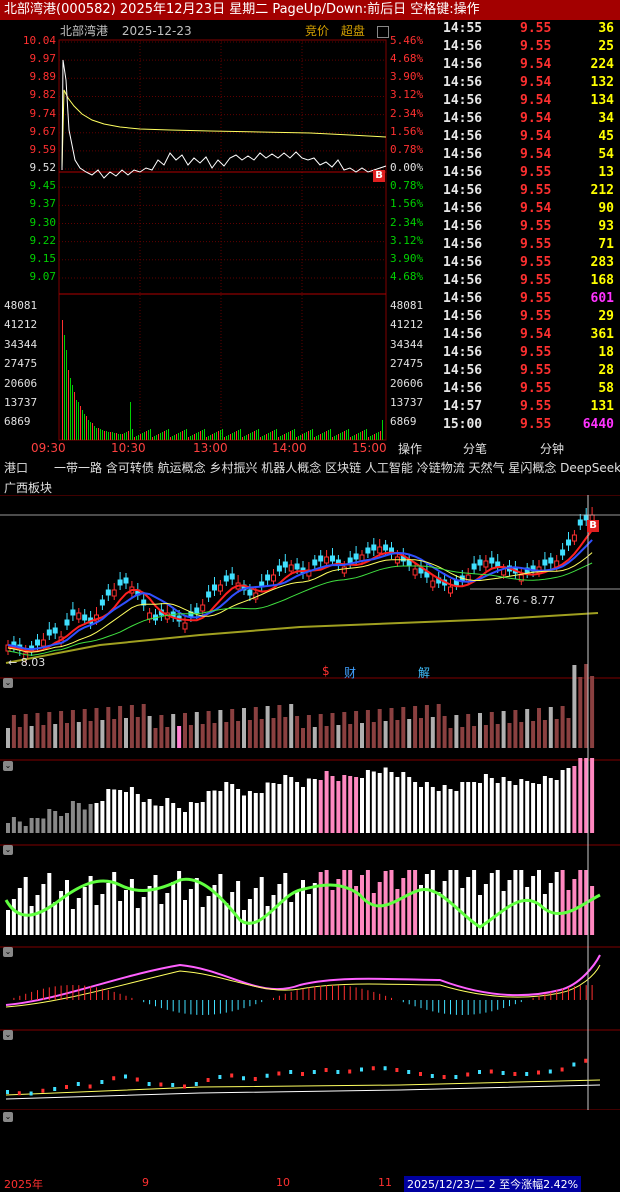  Describe the element at coordinates (16, 468) in the screenshot. I see `industry-label: 港口` at that location.